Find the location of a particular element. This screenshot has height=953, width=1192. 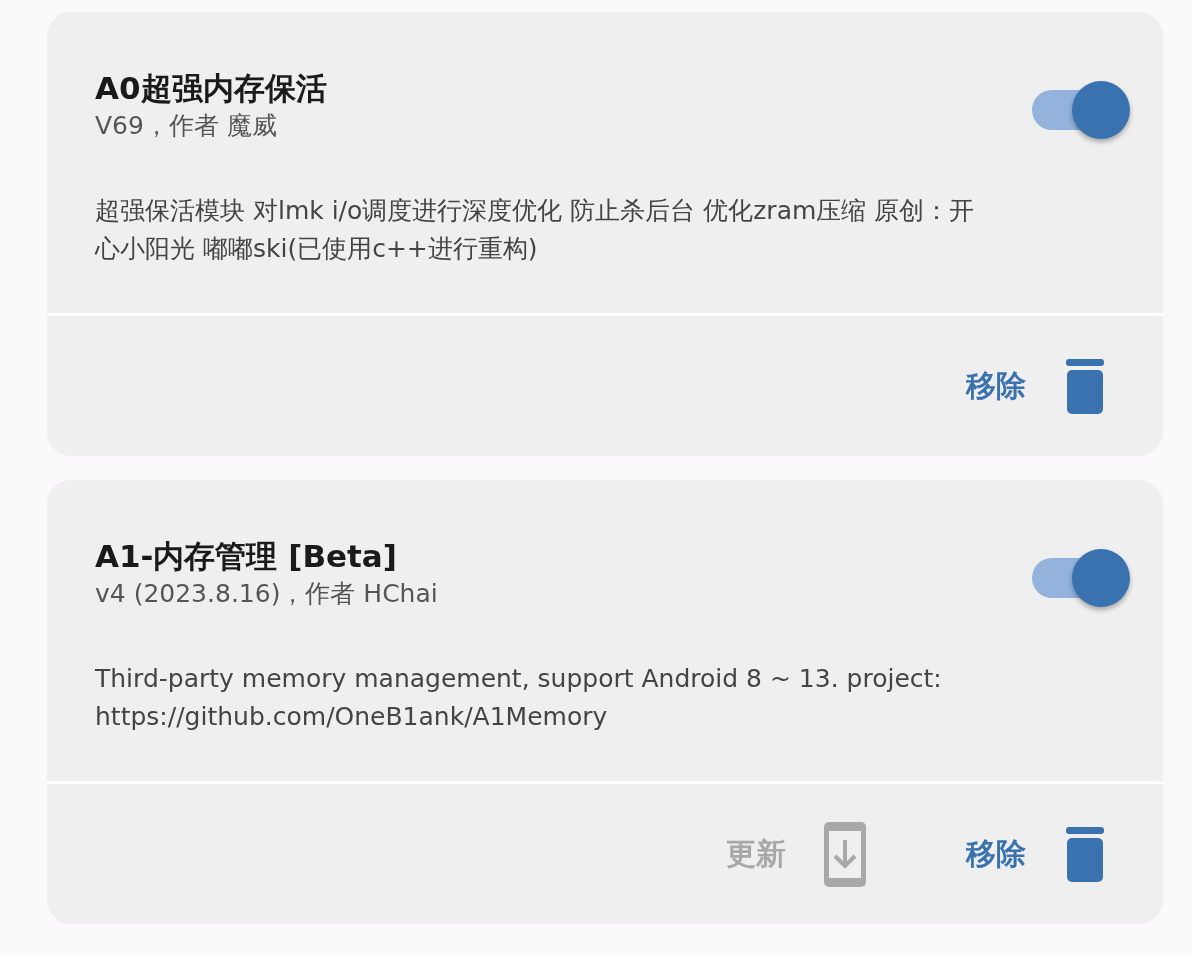

download-icon is located at coordinates (845, 854).